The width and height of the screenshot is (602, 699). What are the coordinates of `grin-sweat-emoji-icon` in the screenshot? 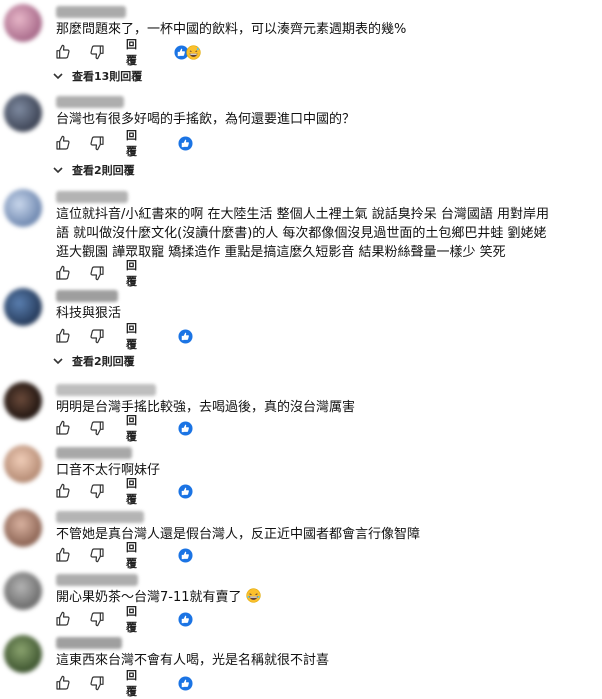 It's located at (193, 52).